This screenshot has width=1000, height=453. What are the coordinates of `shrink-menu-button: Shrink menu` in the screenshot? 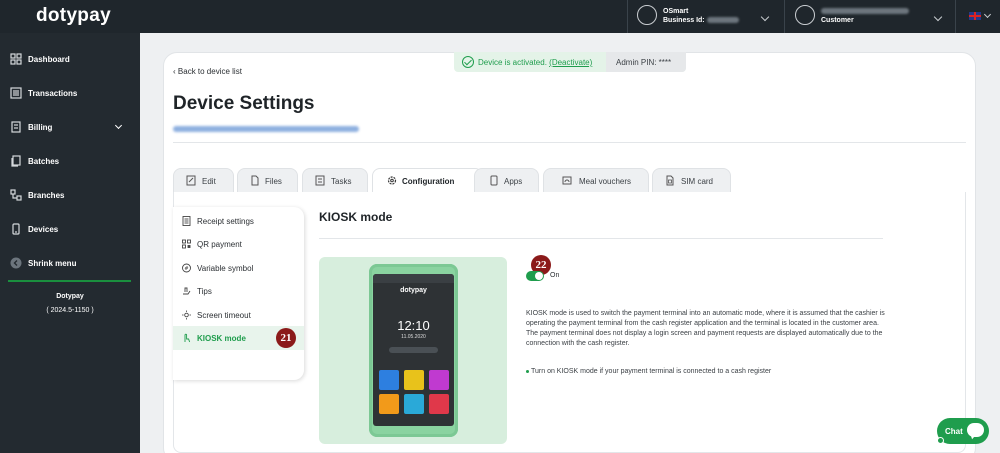 It's located at (70, 264).